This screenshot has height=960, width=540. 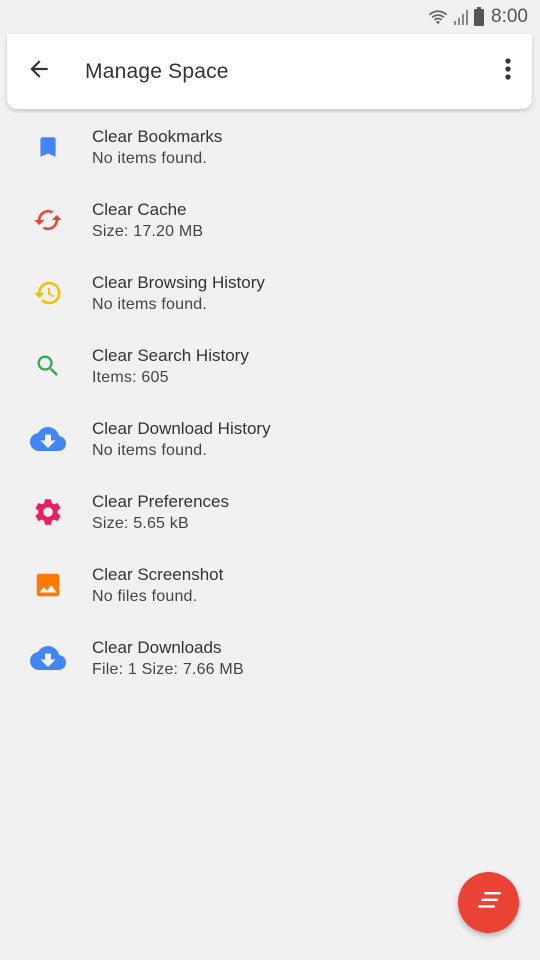 What do you see at coordinates (48, 585) in the screenshot?
I see `image-icon` at bounding box center [48, 585].